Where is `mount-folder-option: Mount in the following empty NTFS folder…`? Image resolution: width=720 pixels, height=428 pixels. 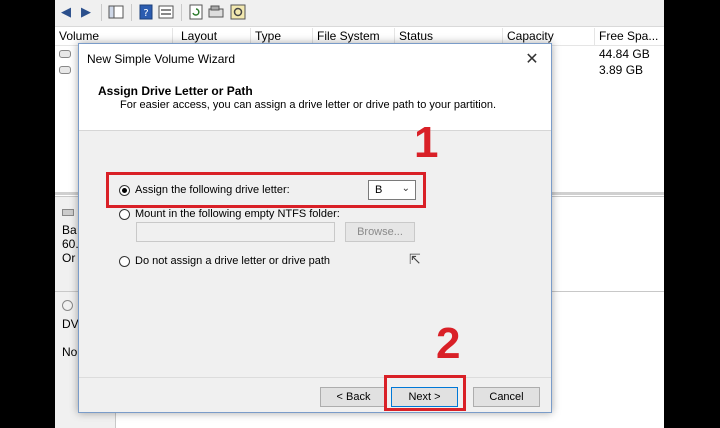
mount-folder-option: Mount in the following empty NTFS folder… is located at coordinates (229, 214).